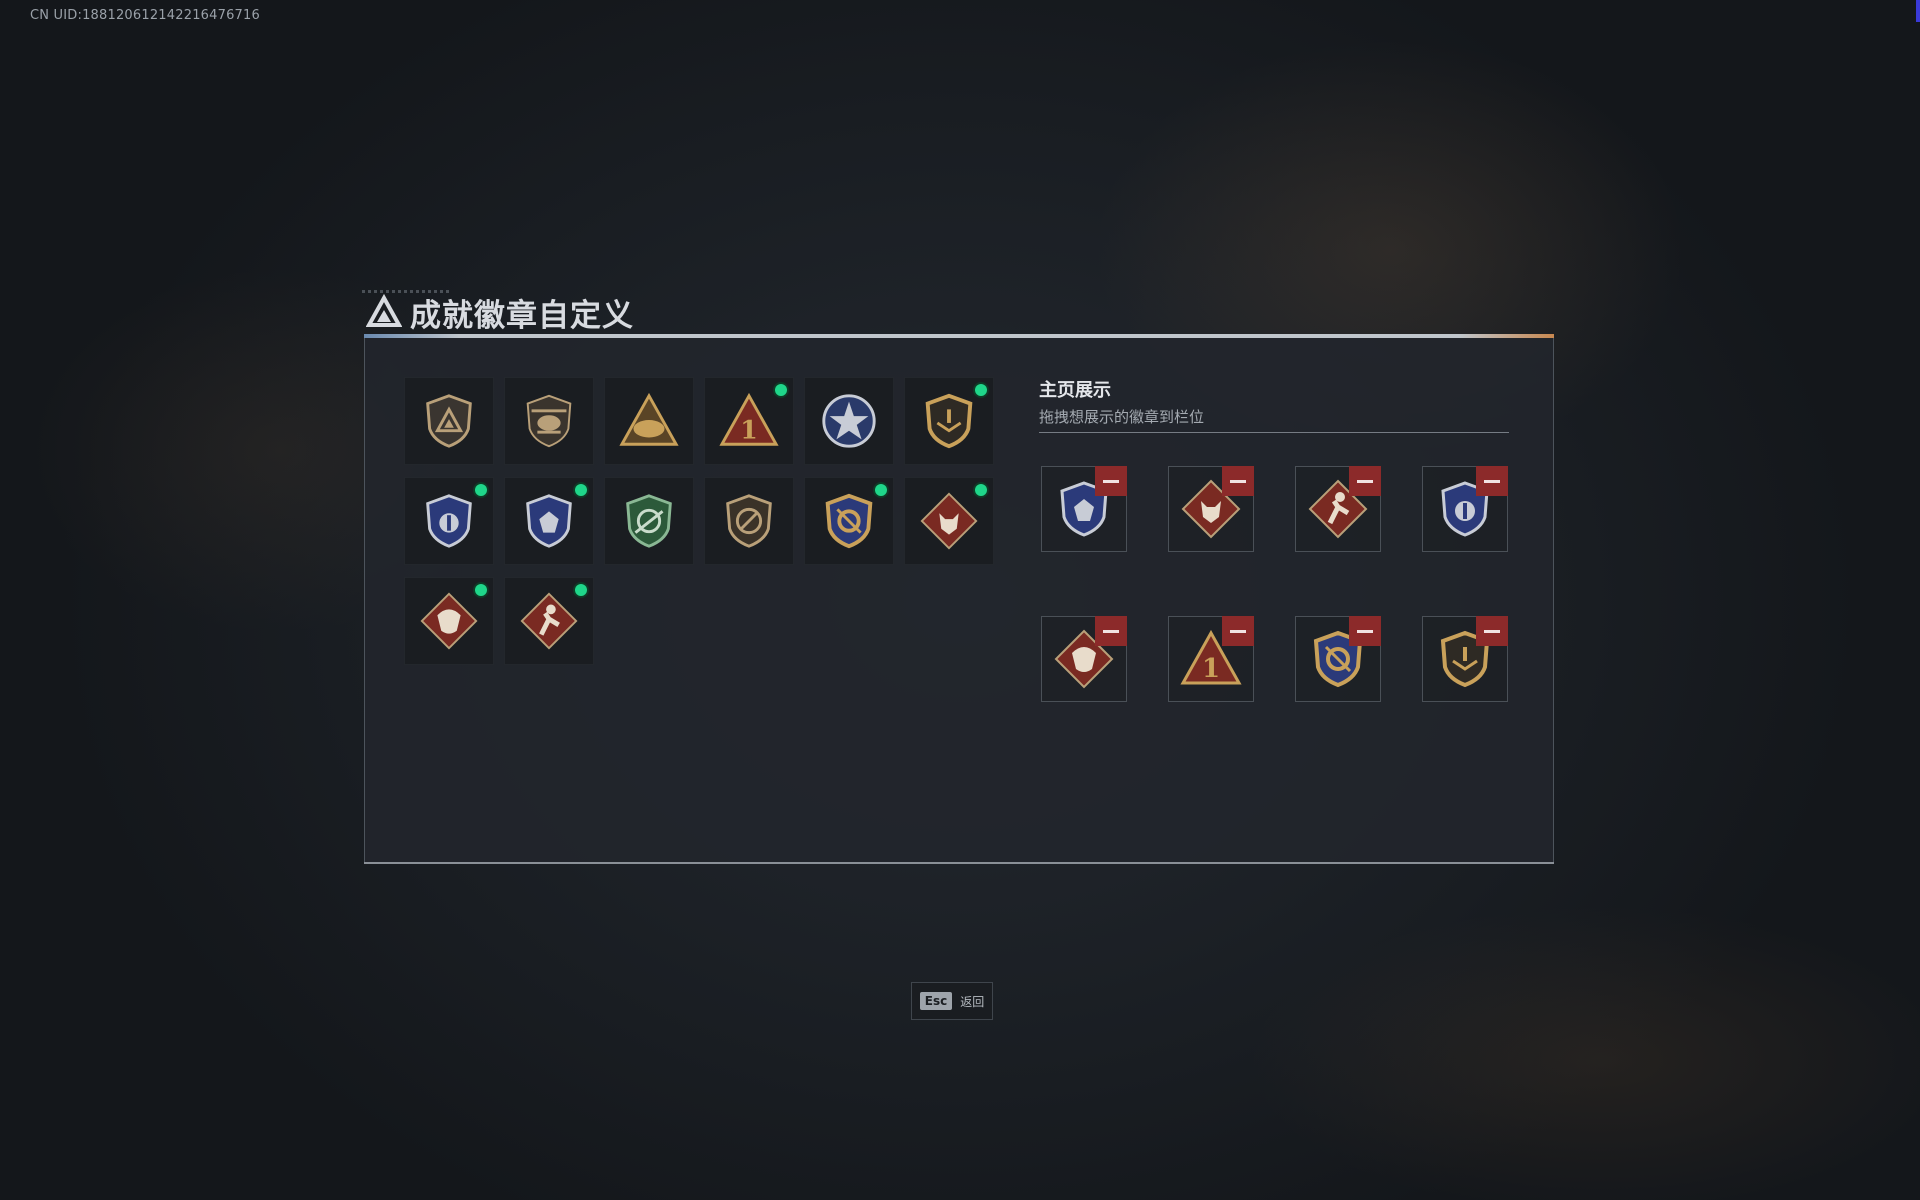  I want to click on helicopter-badge-icon, so click(549, 421).